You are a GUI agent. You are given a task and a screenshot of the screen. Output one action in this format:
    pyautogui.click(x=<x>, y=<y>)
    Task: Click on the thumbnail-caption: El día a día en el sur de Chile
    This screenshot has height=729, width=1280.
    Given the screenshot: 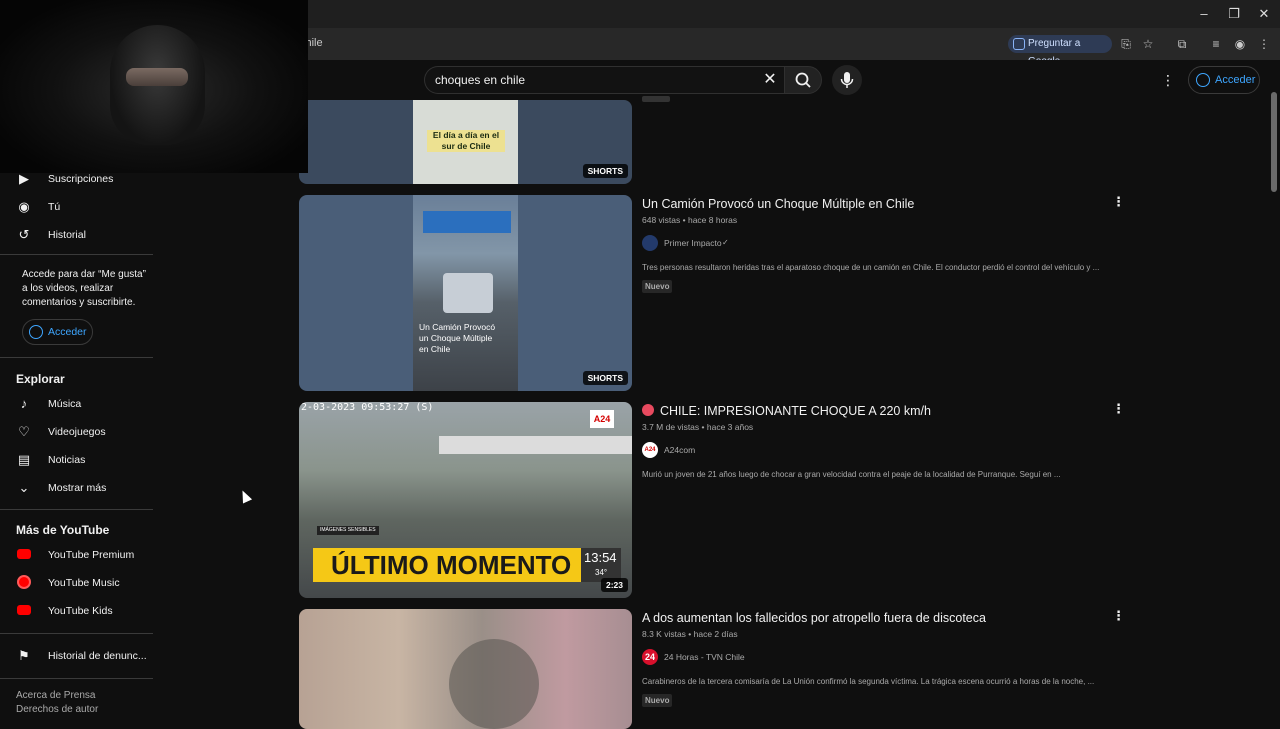 What is the action you would take?
    pyautogui.click(x=466, y=141)
    